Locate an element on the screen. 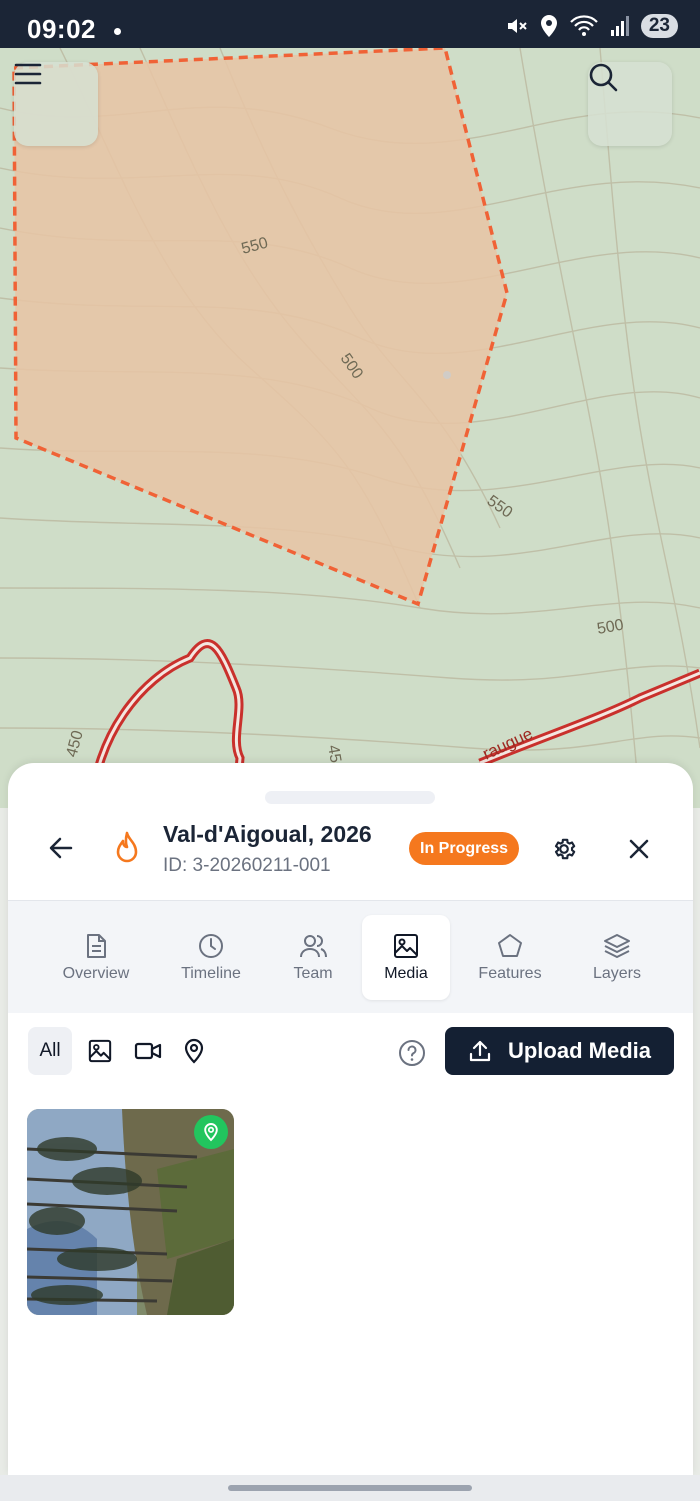 The width and height of the screenshot is (700, 1501). road-label: raugue is located at coordinates (508, 744).